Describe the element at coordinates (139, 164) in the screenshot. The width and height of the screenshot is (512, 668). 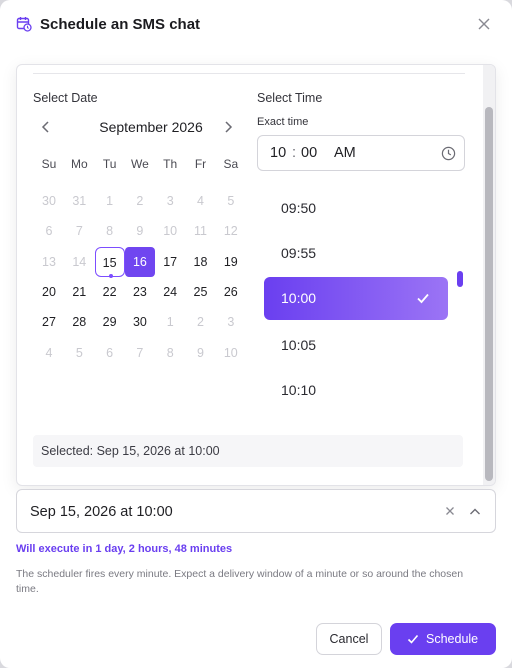
I see `weekday-header: We` at that location.